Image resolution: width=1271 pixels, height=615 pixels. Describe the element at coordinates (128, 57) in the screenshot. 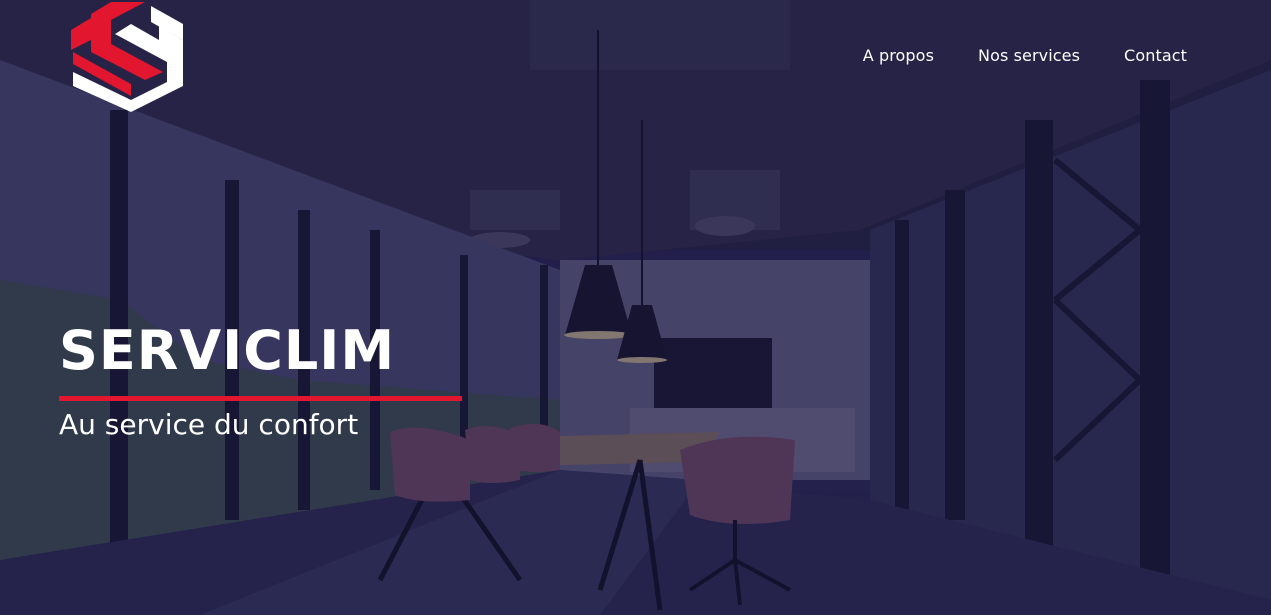

I see `serviclim-logo-icon` at that location.